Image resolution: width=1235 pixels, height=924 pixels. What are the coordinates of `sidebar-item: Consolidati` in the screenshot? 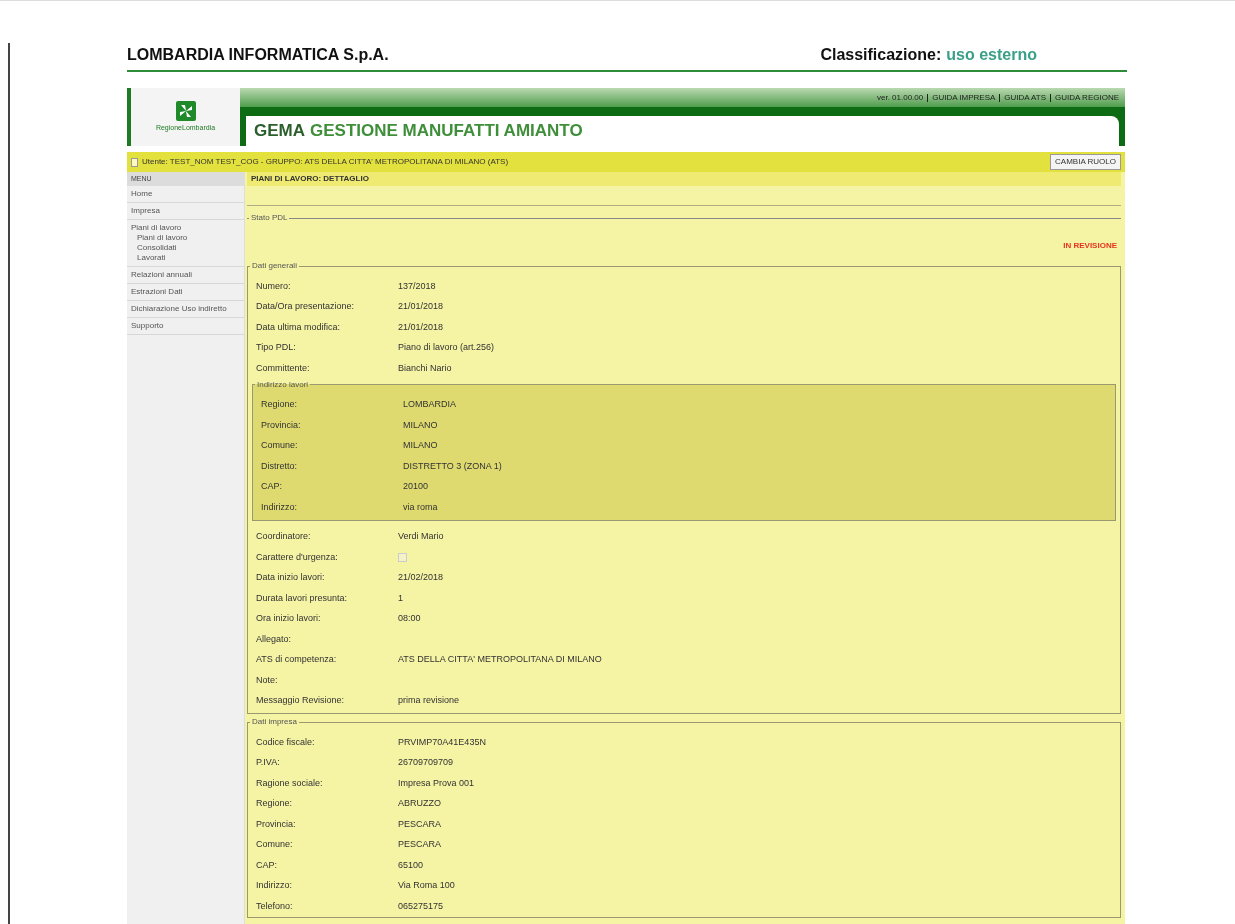 It's located at (185, 248).